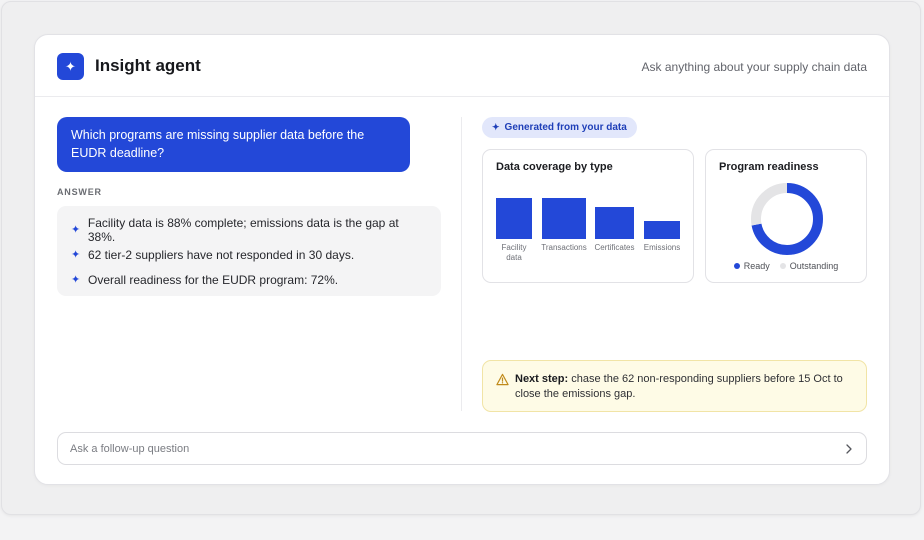  What do you see at coordinates (769, 167) in the screenshot?
I see `chart-title: Program readiness` at bounding box center [769, 167].